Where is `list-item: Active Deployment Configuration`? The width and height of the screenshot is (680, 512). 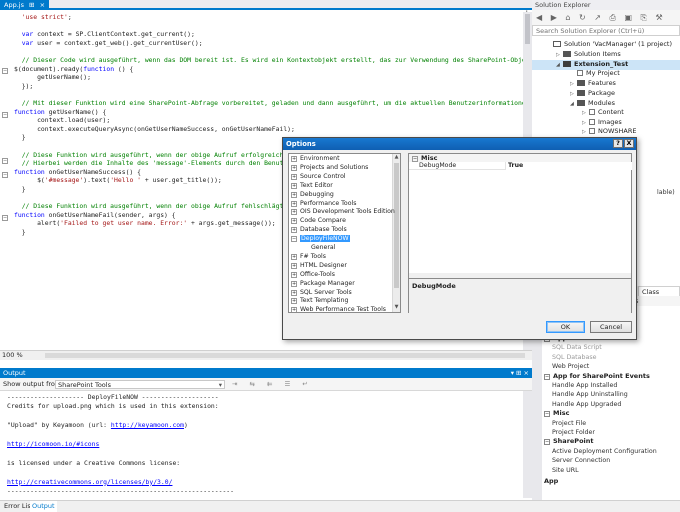
list-item: Active Deployment Configuration is located at coordinates (604, 451).